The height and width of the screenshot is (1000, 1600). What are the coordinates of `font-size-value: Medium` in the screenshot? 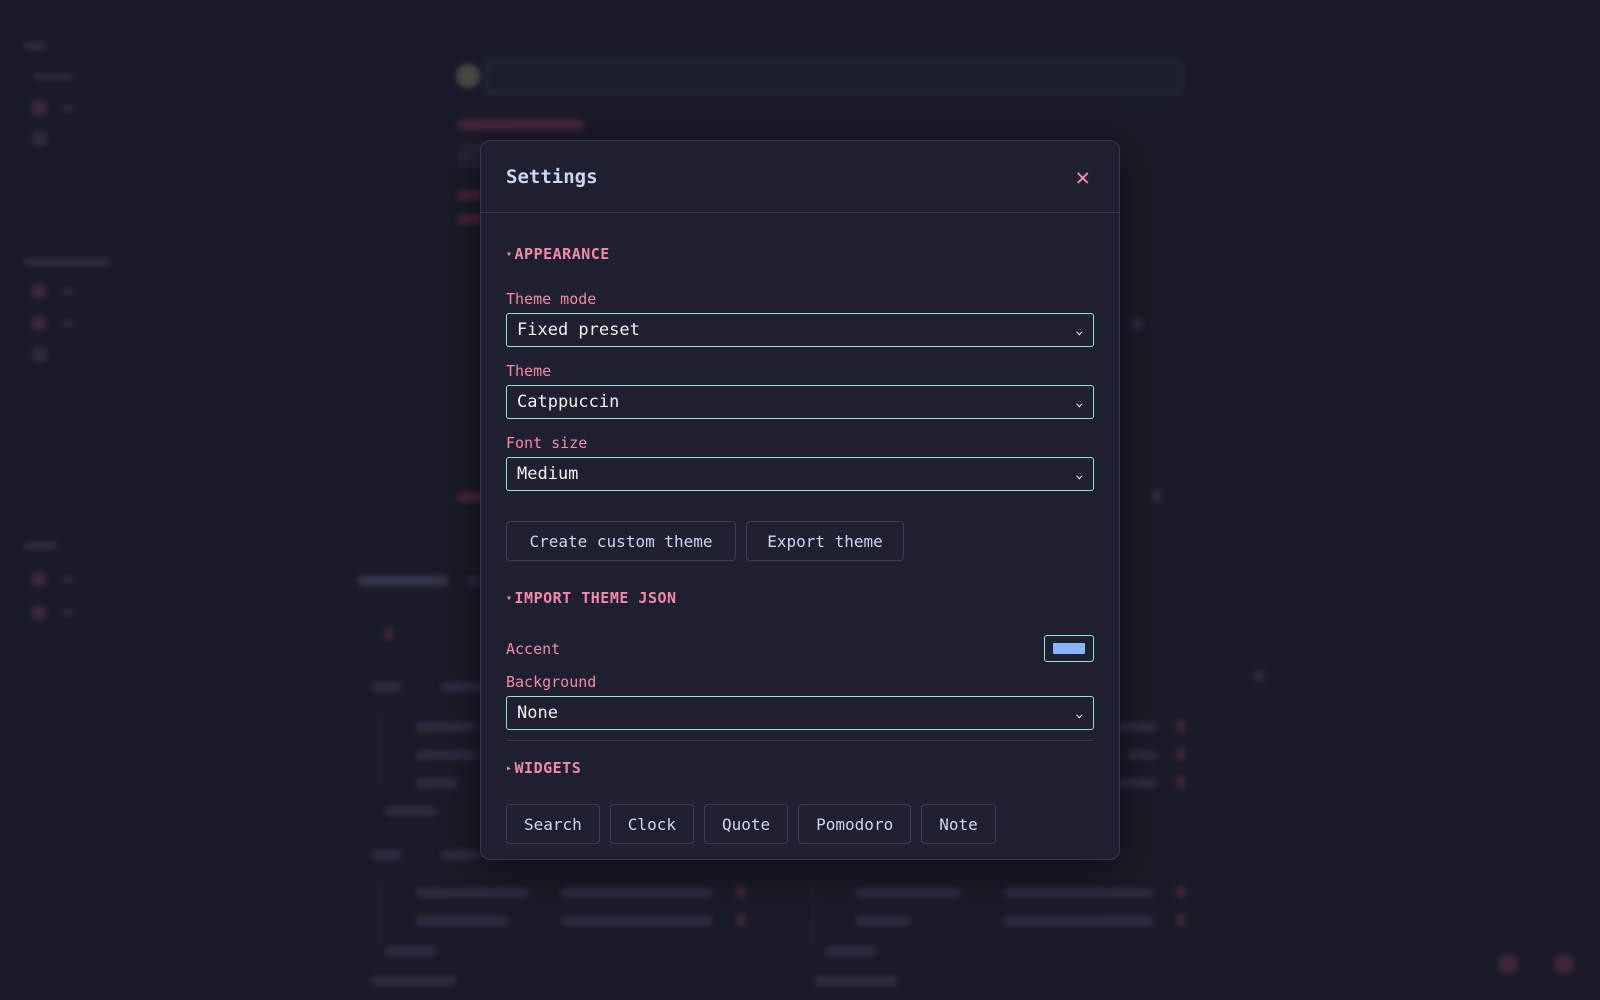 It's located at (548, 474).